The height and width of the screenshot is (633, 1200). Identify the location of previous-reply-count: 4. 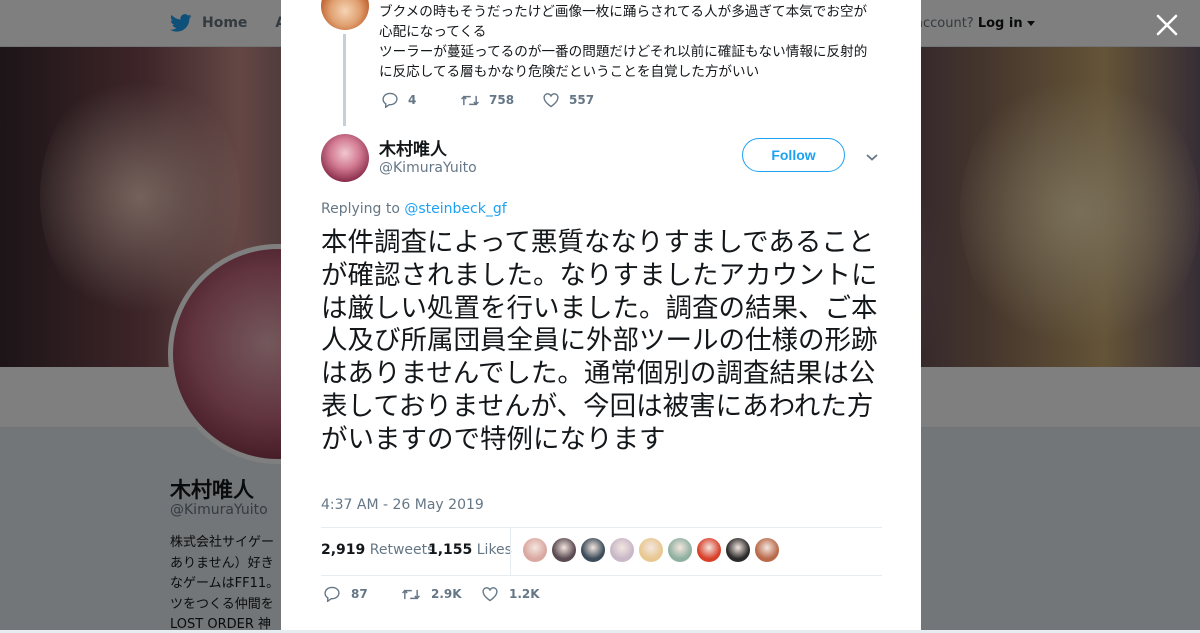
(412, 100).